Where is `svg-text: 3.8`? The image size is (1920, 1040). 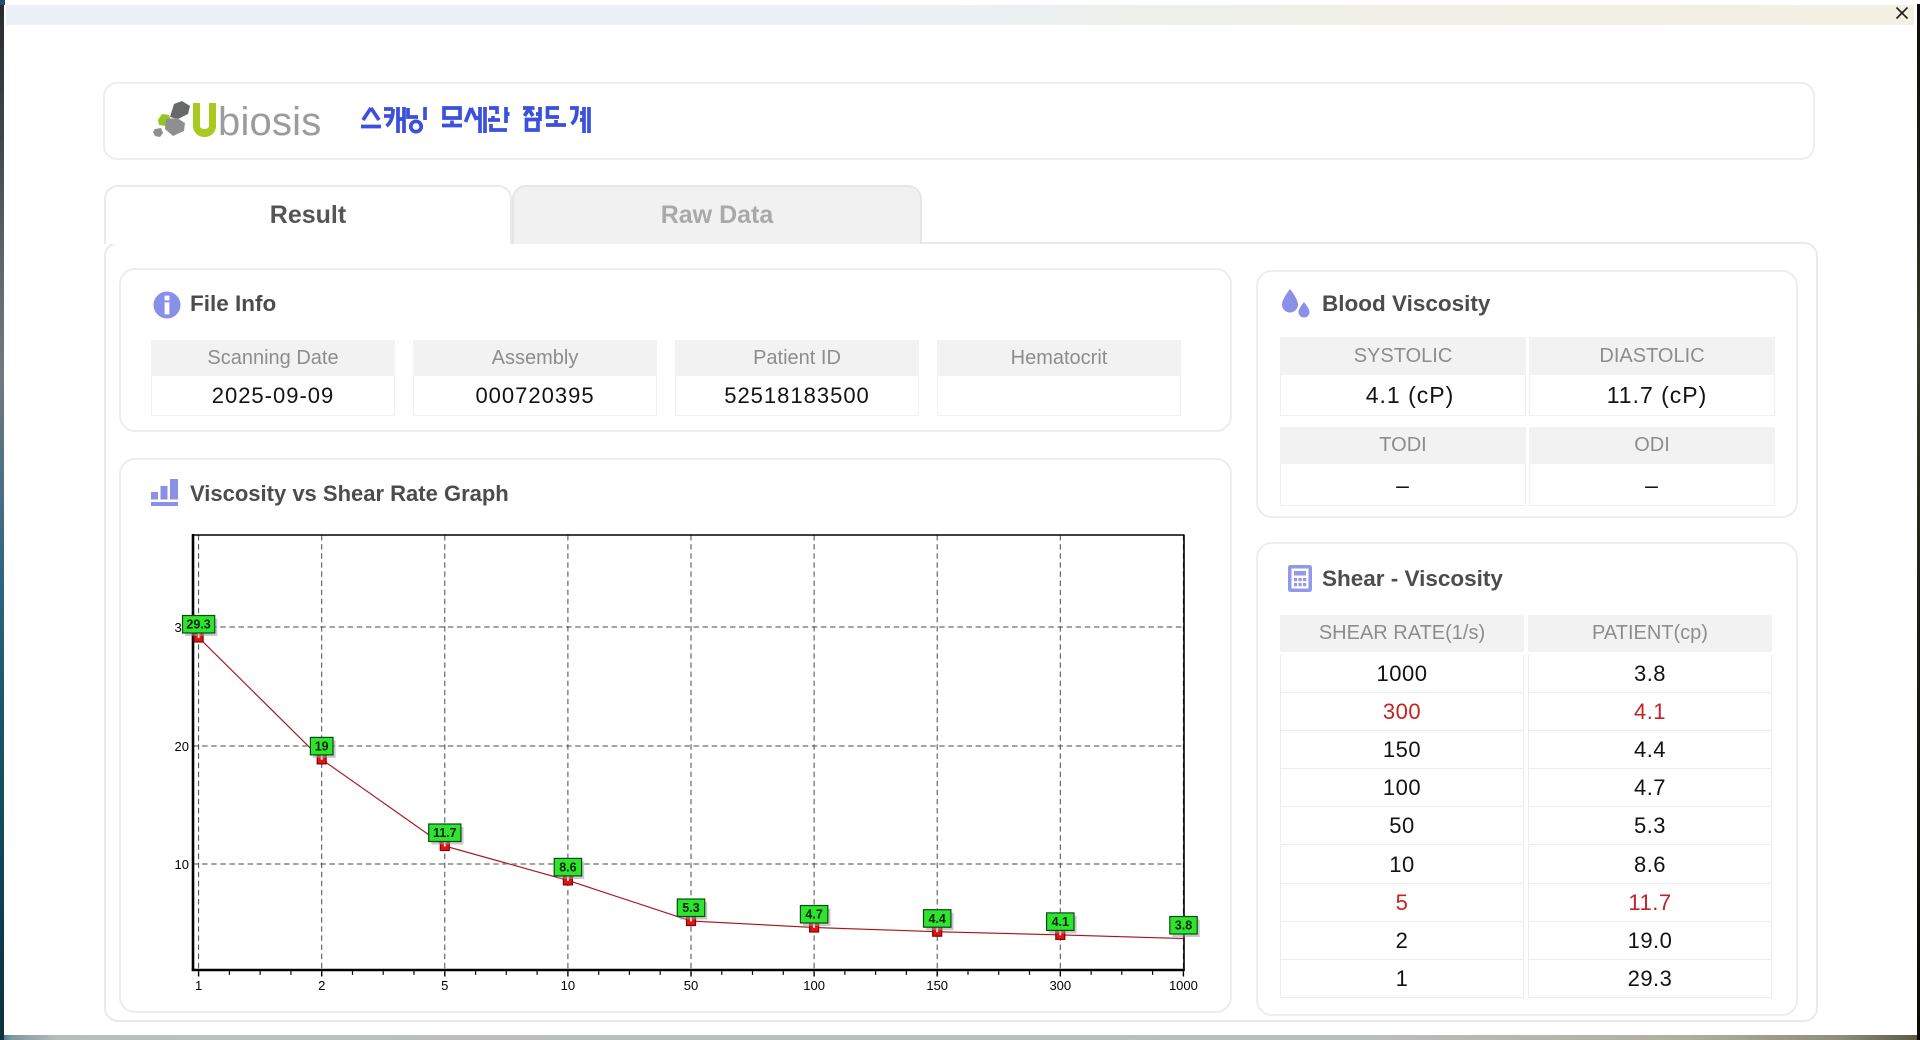 svg-text: 3.8 is located at coordinates (1183, 926).